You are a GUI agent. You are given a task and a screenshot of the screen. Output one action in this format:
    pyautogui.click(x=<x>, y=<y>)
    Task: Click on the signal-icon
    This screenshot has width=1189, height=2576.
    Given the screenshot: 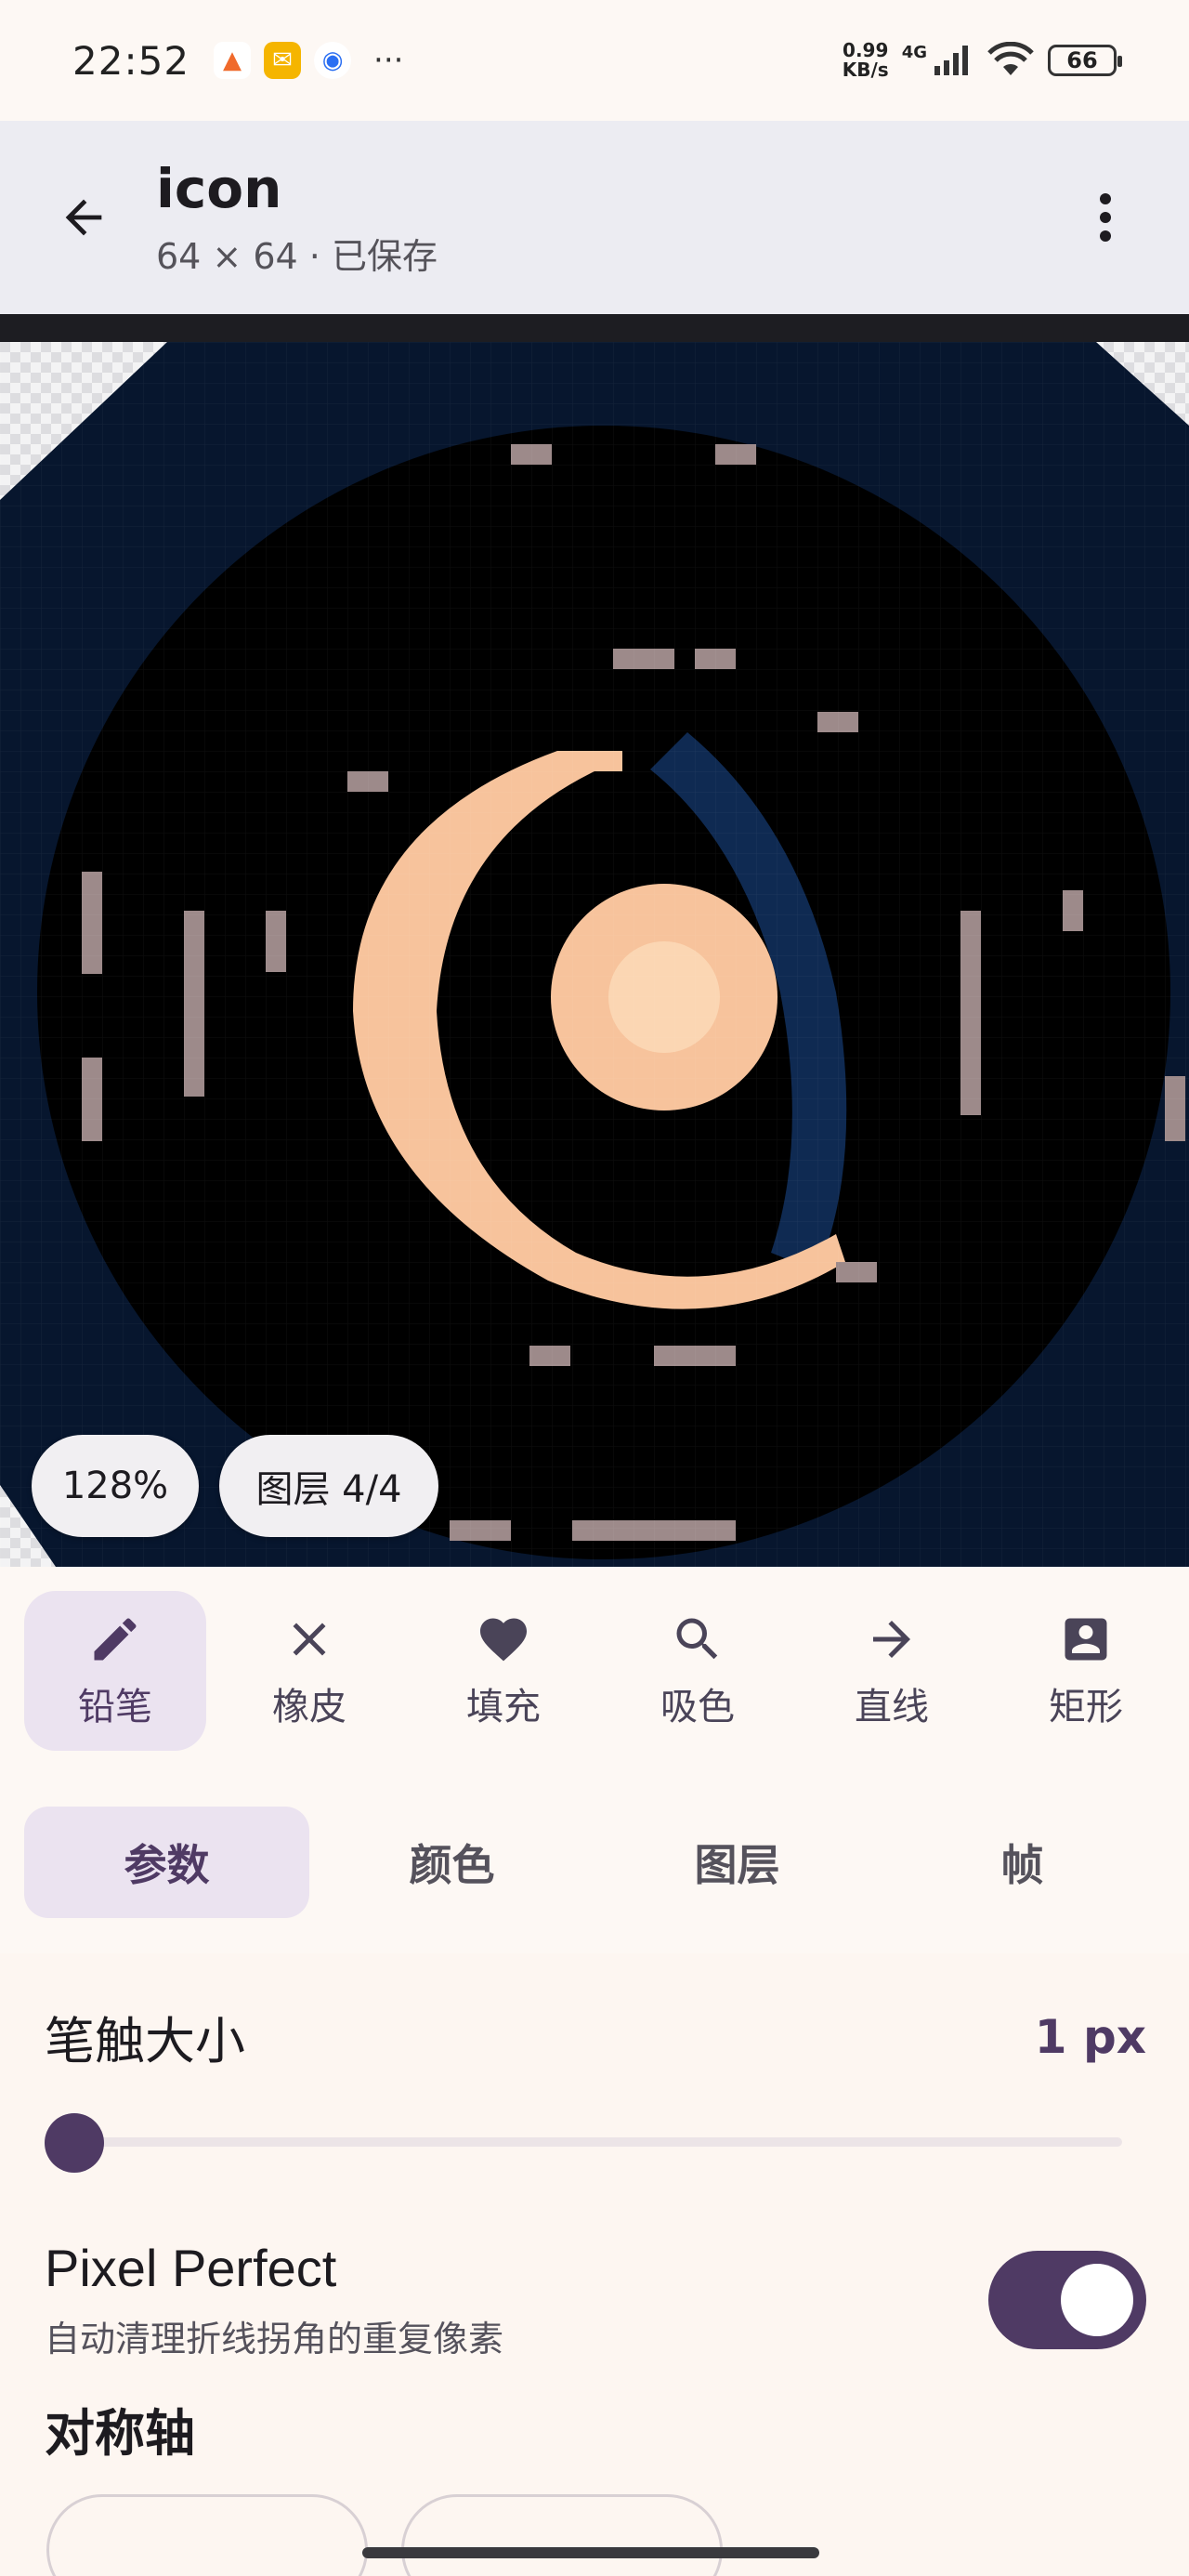 What is the action you would take?
    pyautogui.click(x=951, y=60)
    